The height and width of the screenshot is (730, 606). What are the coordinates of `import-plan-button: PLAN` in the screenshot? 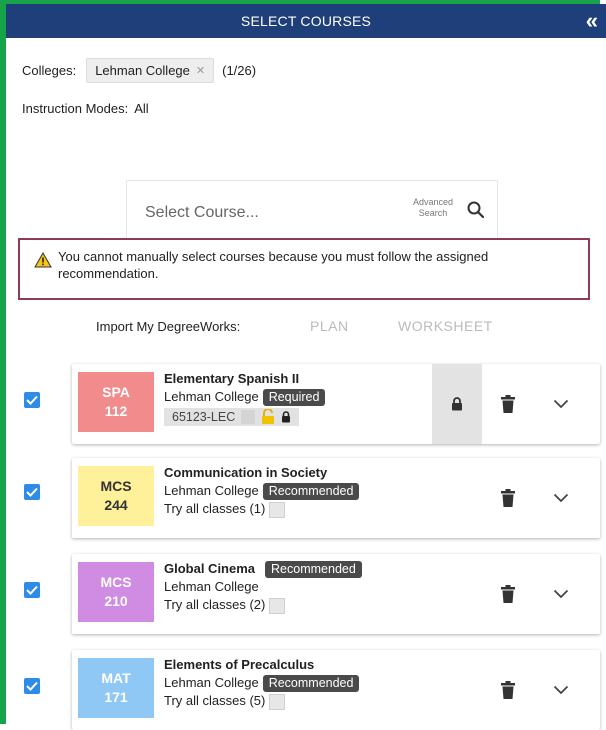 It's located at (354, 326).